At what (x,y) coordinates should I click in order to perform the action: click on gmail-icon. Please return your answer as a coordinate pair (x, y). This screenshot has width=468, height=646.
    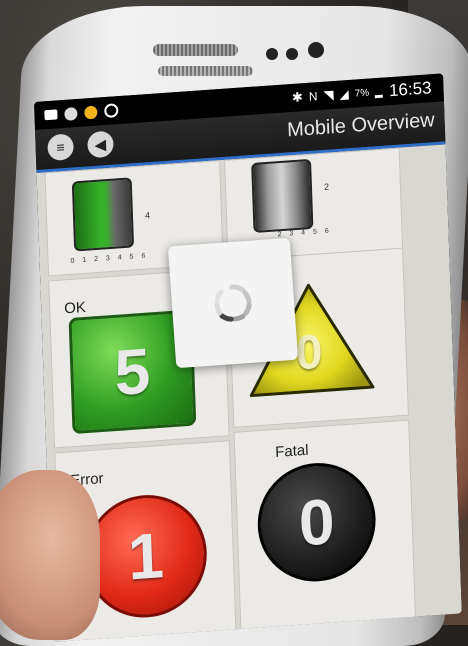
    Looking at the image, I should click on (51, 115).